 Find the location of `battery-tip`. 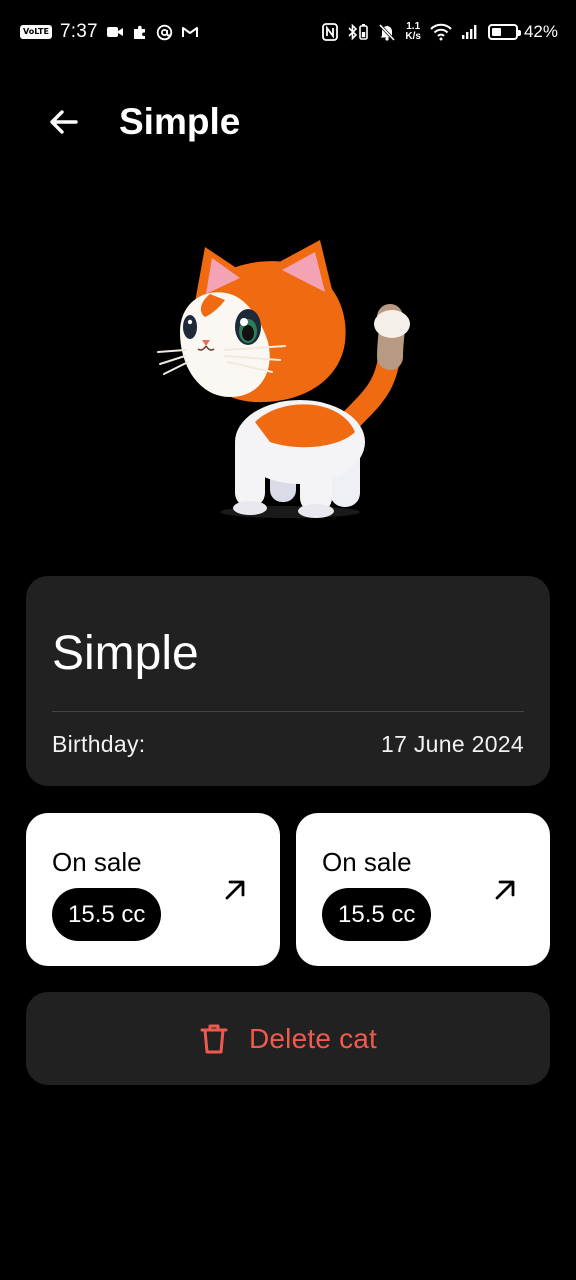

battery-tip is located at coordinates (519, 33).